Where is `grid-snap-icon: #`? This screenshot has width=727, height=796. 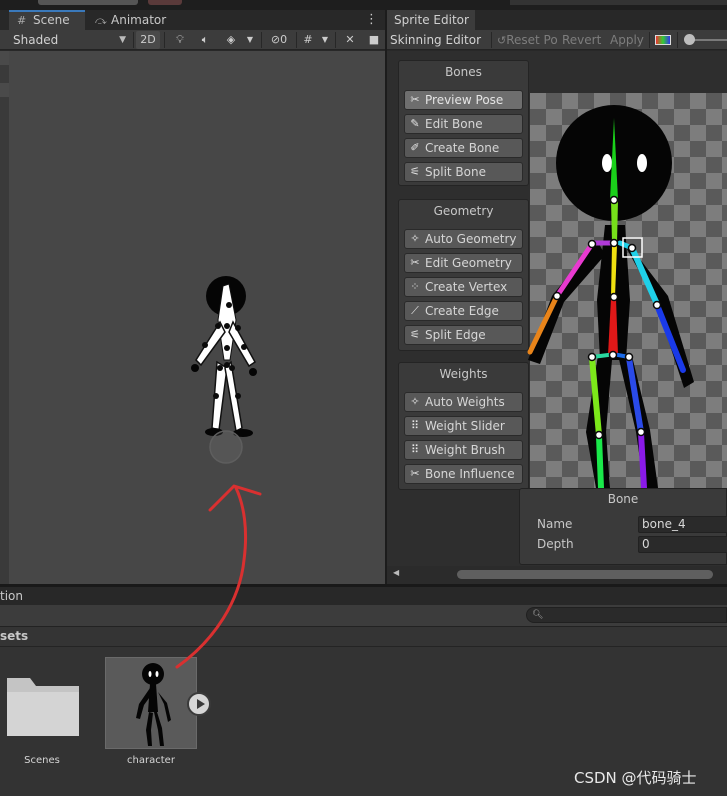 grid-snap-icon: # is located at coordinates (308, 40).